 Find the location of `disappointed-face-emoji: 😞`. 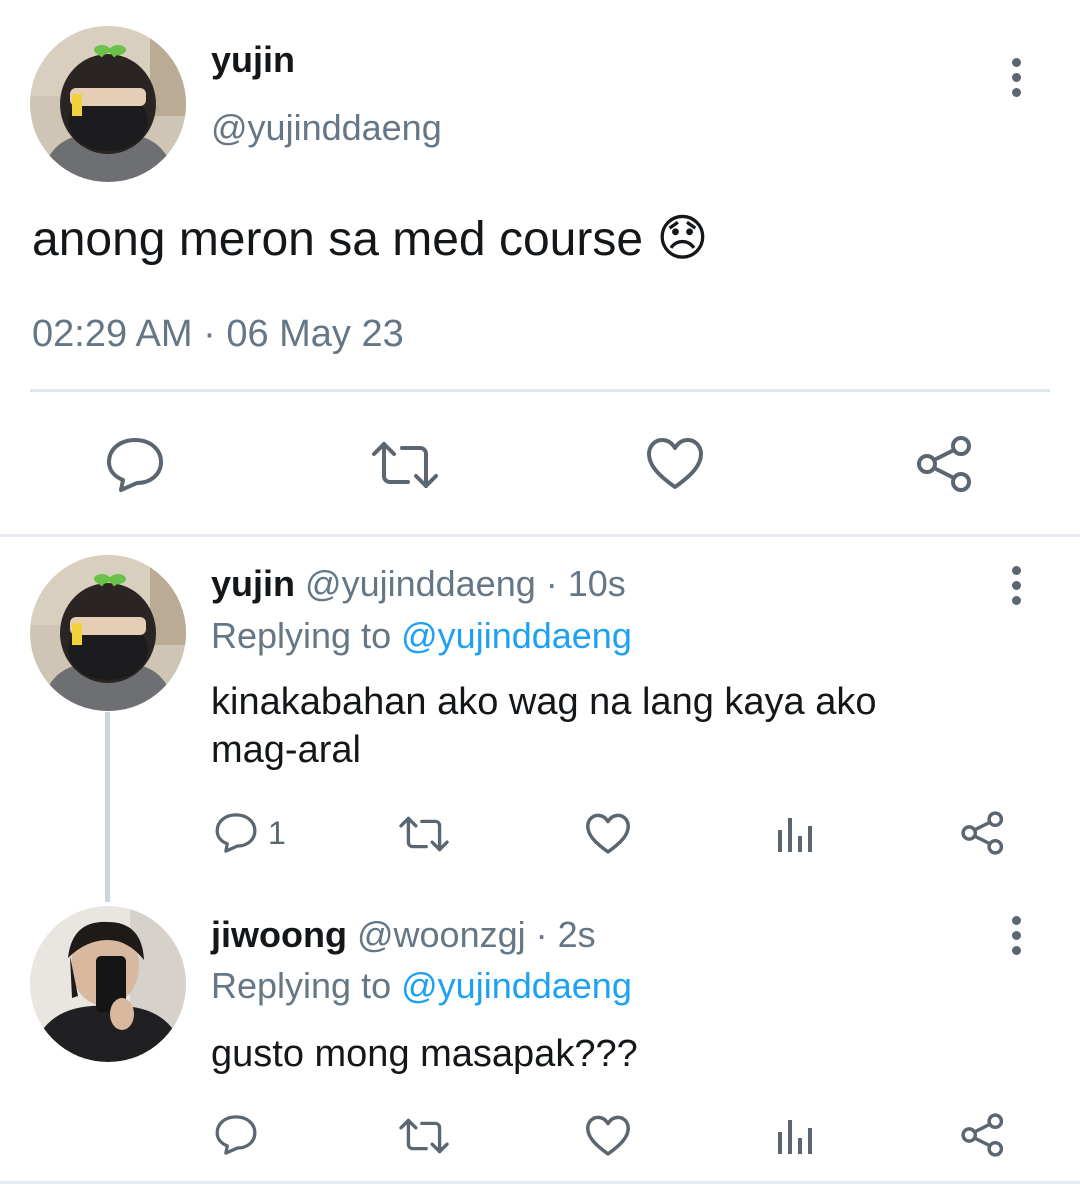

disappointed-face-emoji: 😞 is located at coordinates (682, 238).